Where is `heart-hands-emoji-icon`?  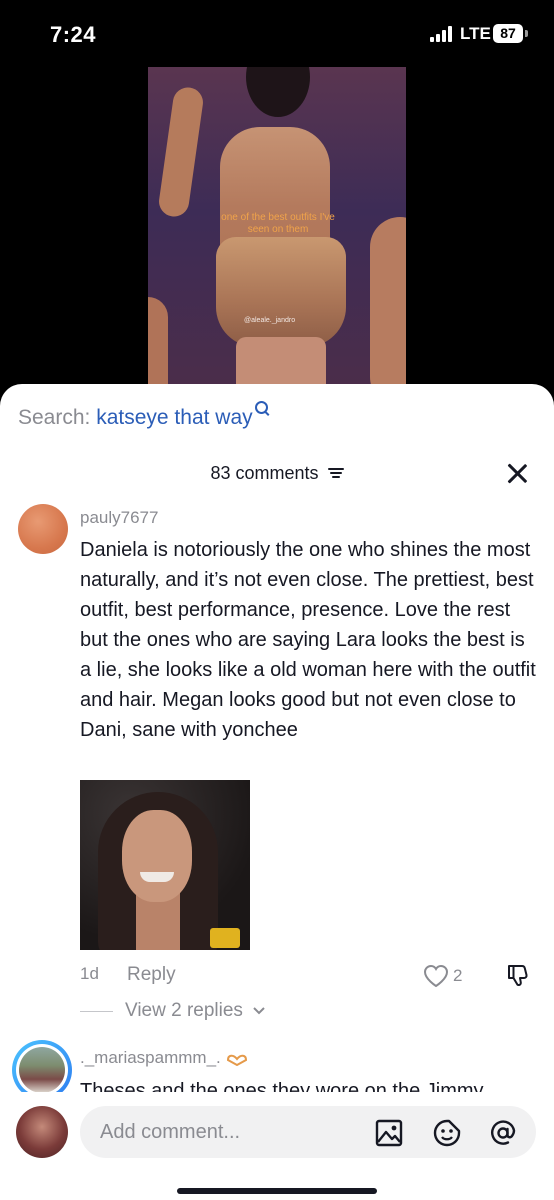
heart-hands-emoji-icon is located at coordinates (236, 1060).